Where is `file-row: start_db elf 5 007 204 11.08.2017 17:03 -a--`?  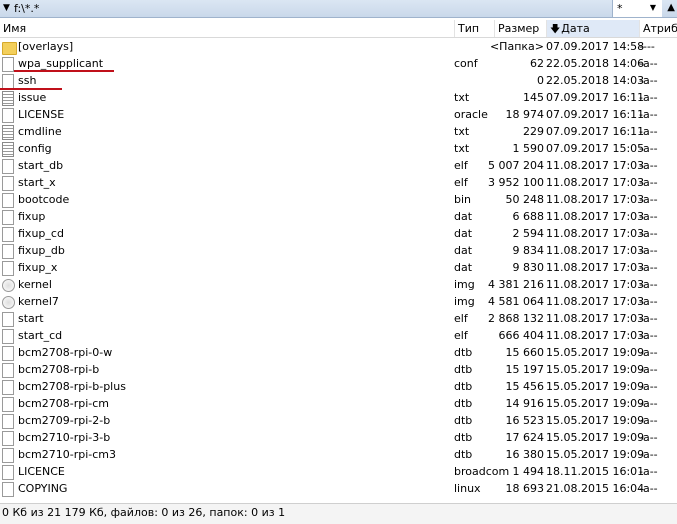
file-row: start_db elf 5 007 204 11.08.2017 17:03 -a-- is located at coordinates (338, 165).